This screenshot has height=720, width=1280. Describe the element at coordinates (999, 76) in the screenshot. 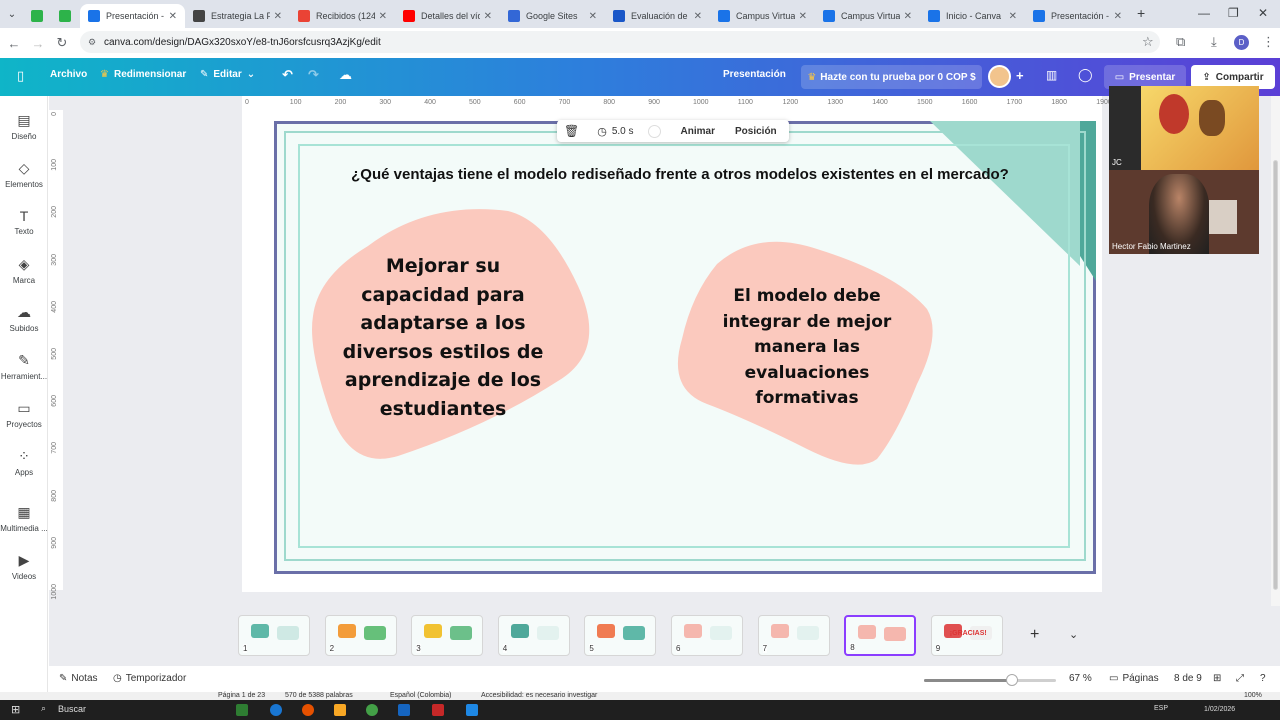

I see `collaborator-avatar` at that location.